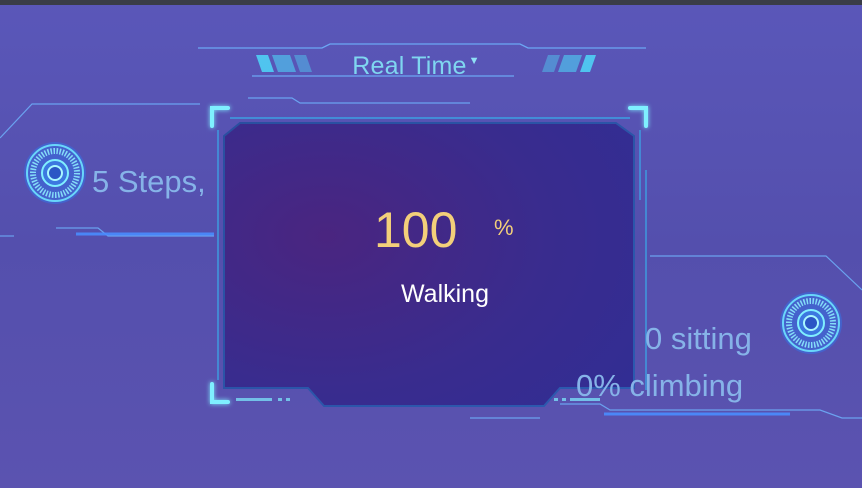 The width and height of the screenshot is (862, 488). I want to click on realtime-dropdown: Real Time ▼, so click(416, 66).